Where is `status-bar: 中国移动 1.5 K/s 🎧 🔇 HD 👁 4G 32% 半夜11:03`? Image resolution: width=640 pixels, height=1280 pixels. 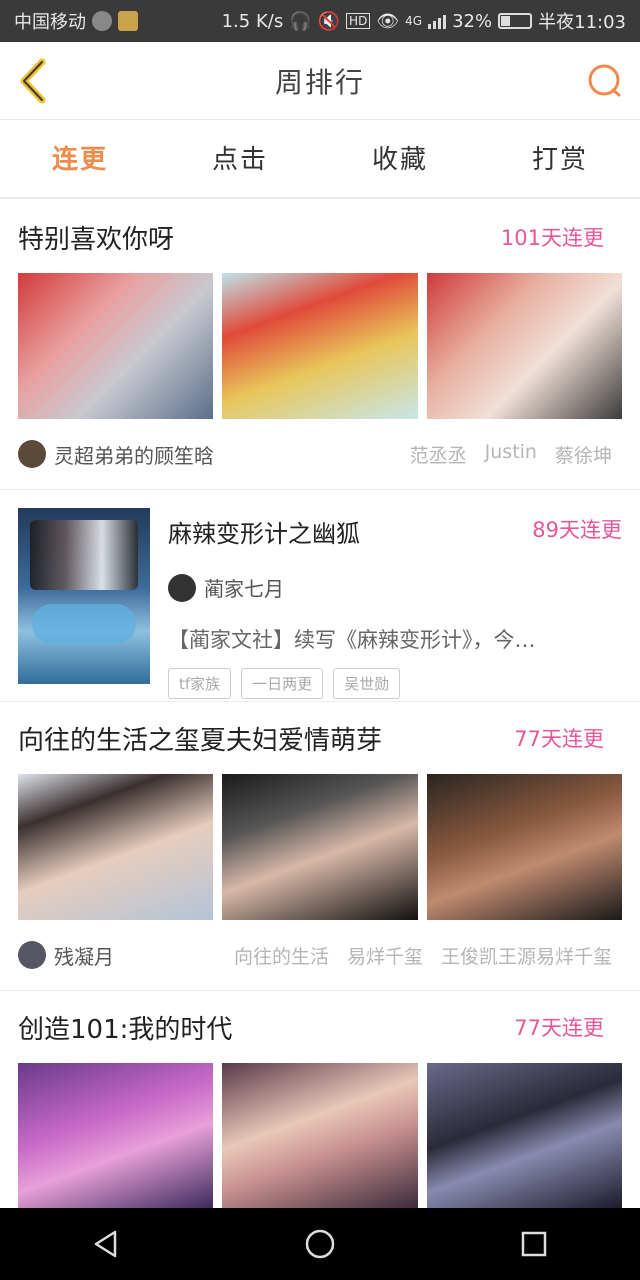
status-bar: 中国移动 1.5 K/s 🎧 🔇 HD 👁 4G 32% 半夜11:03 is located at coordinates (320, 21).